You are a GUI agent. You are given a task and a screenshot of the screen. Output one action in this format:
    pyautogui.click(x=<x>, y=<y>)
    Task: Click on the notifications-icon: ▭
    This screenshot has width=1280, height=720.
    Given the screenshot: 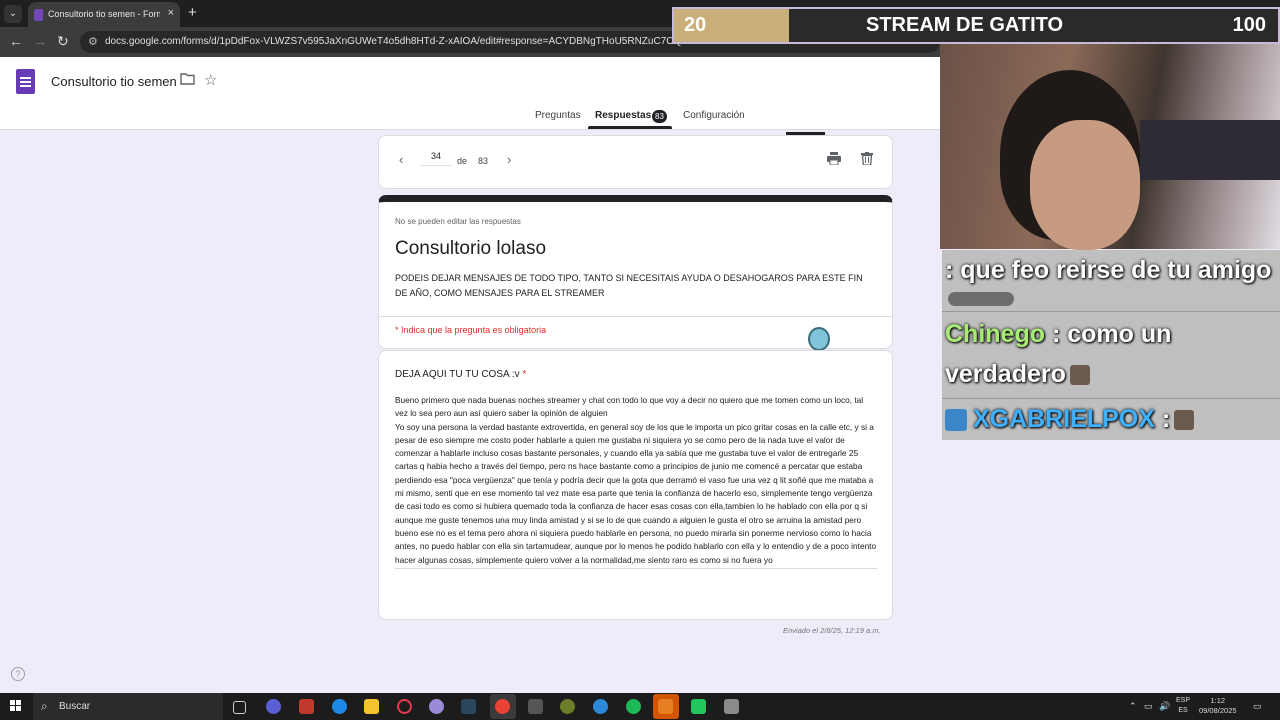 What is the action you would take?
    pyautogui.click(x=1257, y=706)
    